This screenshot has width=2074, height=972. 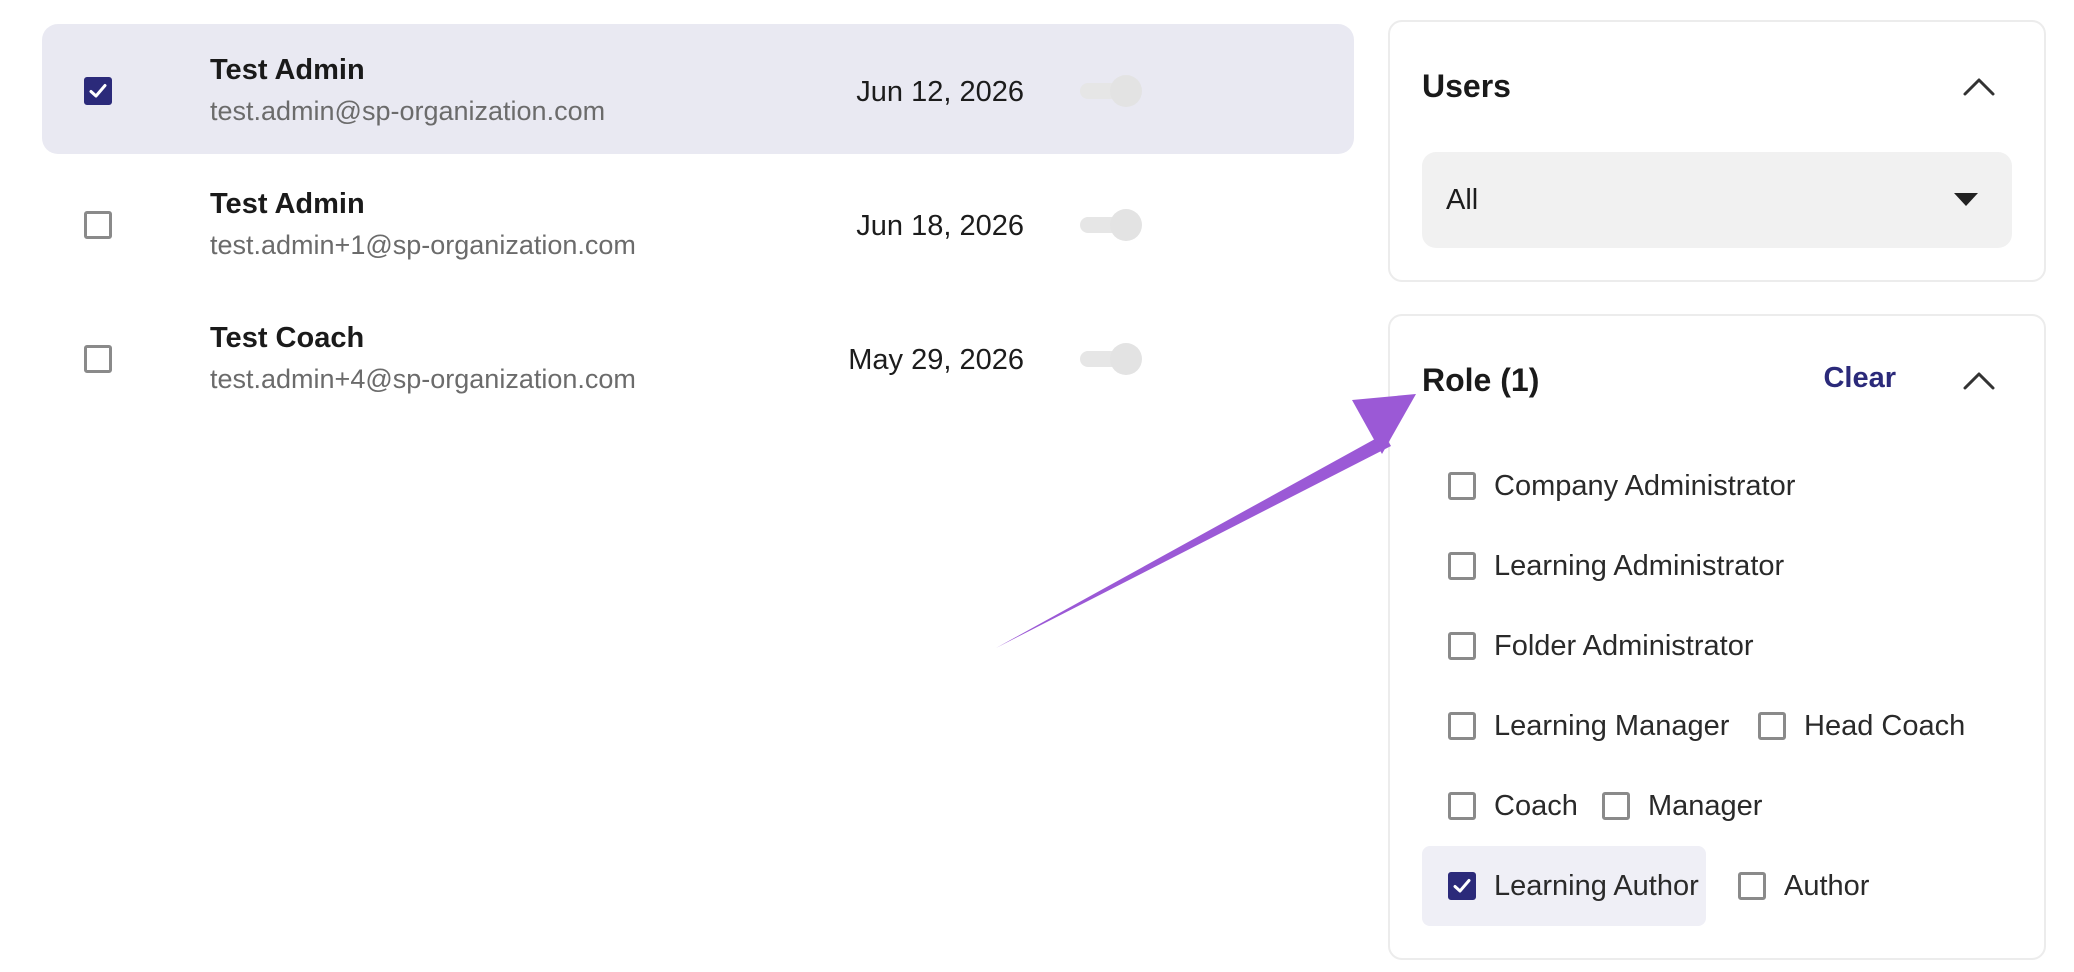 I want to click on role-option-manager: Manager, so click(x=1669, y=806).